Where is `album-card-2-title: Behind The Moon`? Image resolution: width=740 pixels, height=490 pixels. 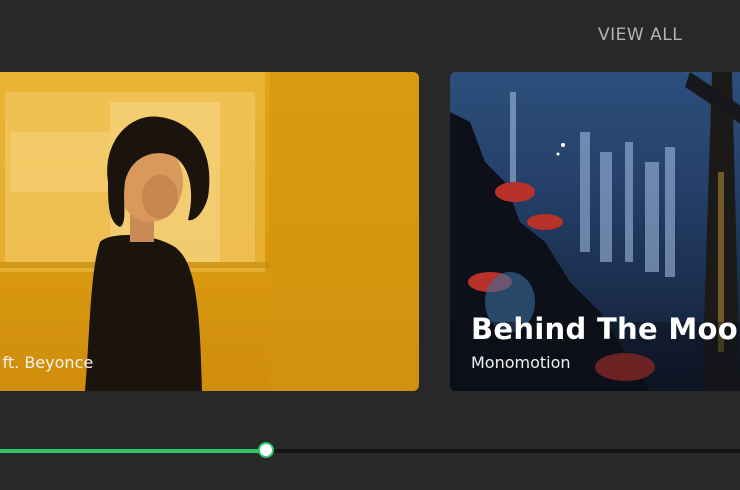 album-card-2-title: Behind The Moon is located at coordinates (605, 329).